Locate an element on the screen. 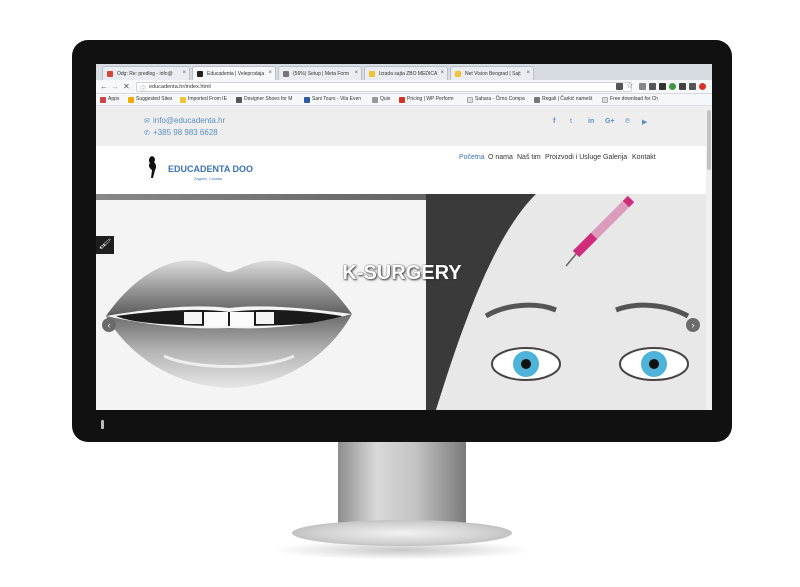 The height and width of the screenshot is (587, 800). nav-item-kontakt: Kontakt is located at coordinates (644, 157).